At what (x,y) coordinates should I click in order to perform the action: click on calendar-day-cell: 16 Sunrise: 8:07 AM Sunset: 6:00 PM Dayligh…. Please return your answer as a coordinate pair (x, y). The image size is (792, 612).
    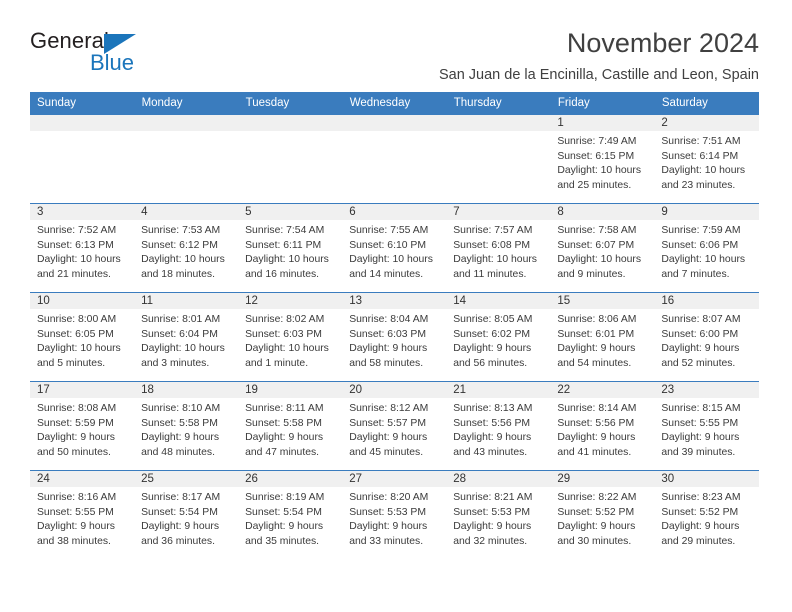
    Looking at the image, I should click on (706, 337).